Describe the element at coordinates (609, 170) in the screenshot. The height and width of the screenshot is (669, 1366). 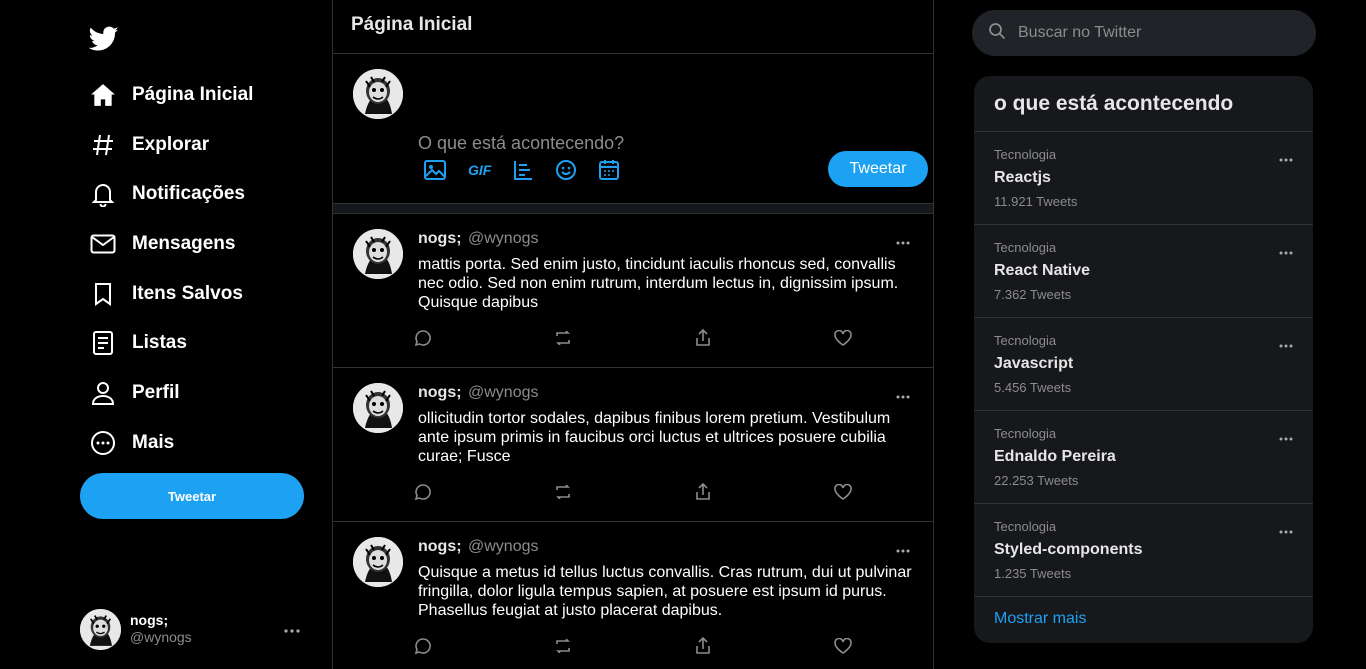
I see `calendar-icon` at that location.